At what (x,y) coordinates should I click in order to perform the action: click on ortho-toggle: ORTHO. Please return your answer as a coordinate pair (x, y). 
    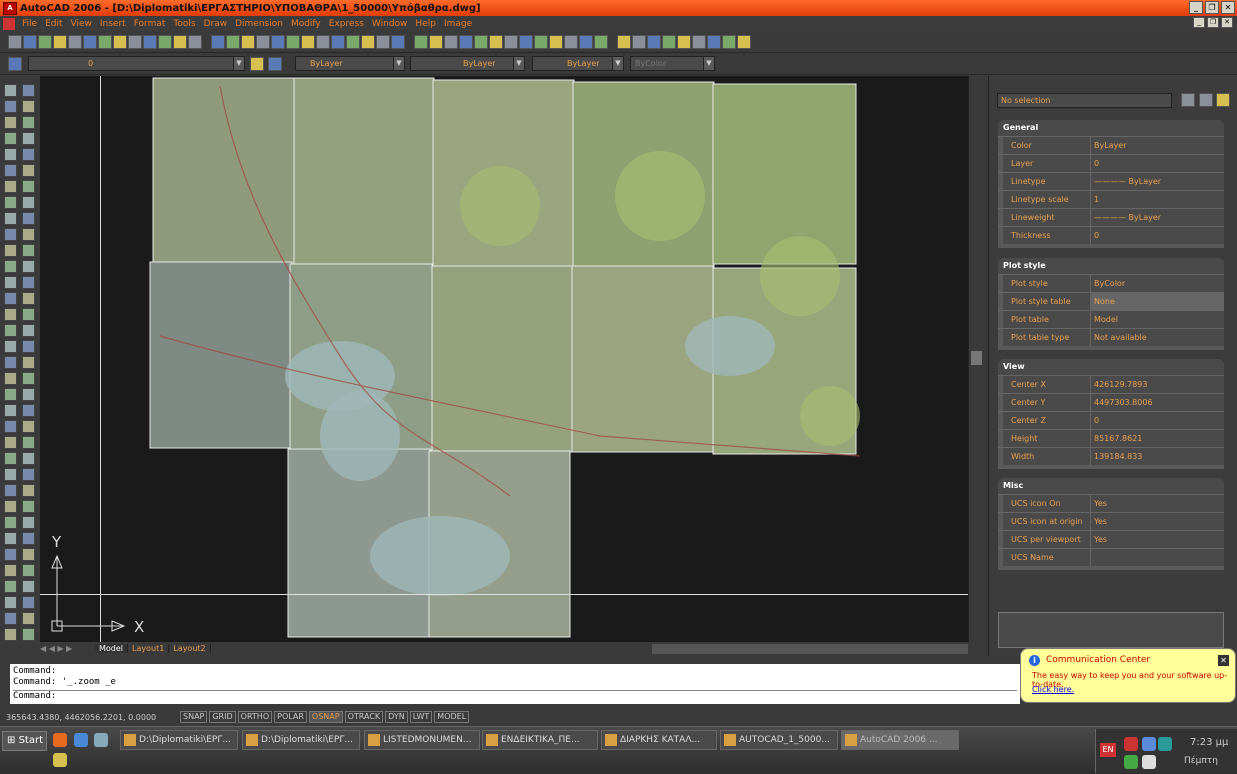
    Looking at the image, I should click on (255, 717).